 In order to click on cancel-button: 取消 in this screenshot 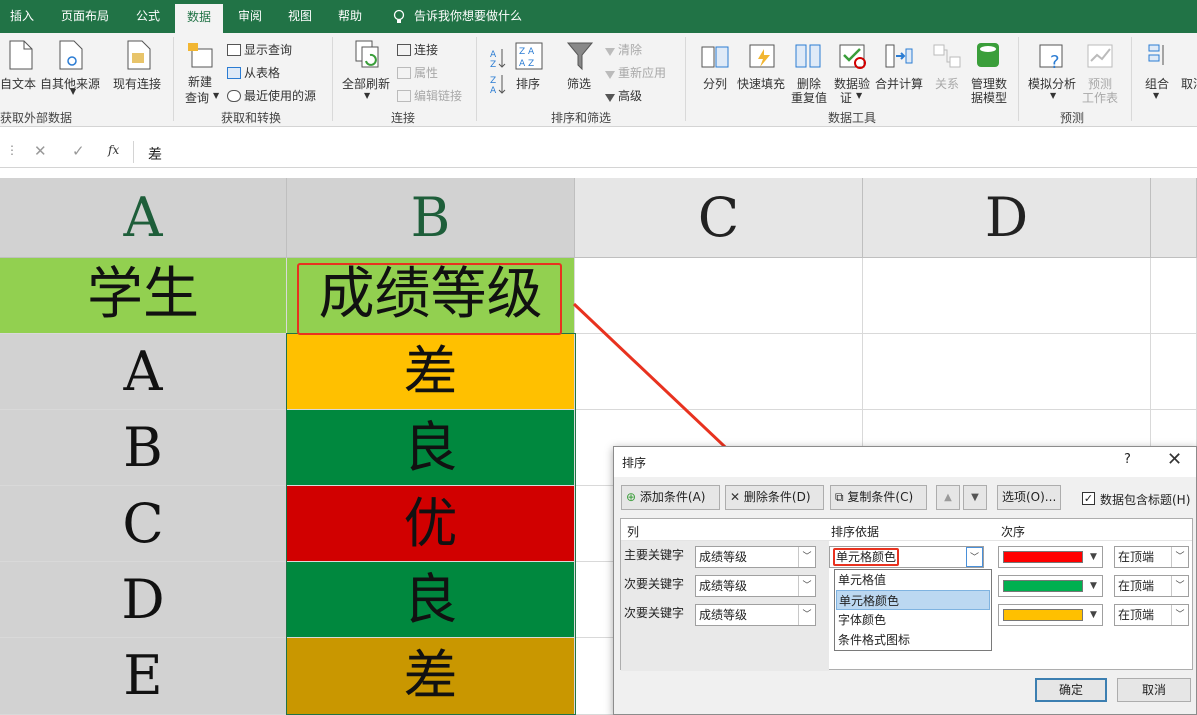, I will do `click(1154, 690)`.